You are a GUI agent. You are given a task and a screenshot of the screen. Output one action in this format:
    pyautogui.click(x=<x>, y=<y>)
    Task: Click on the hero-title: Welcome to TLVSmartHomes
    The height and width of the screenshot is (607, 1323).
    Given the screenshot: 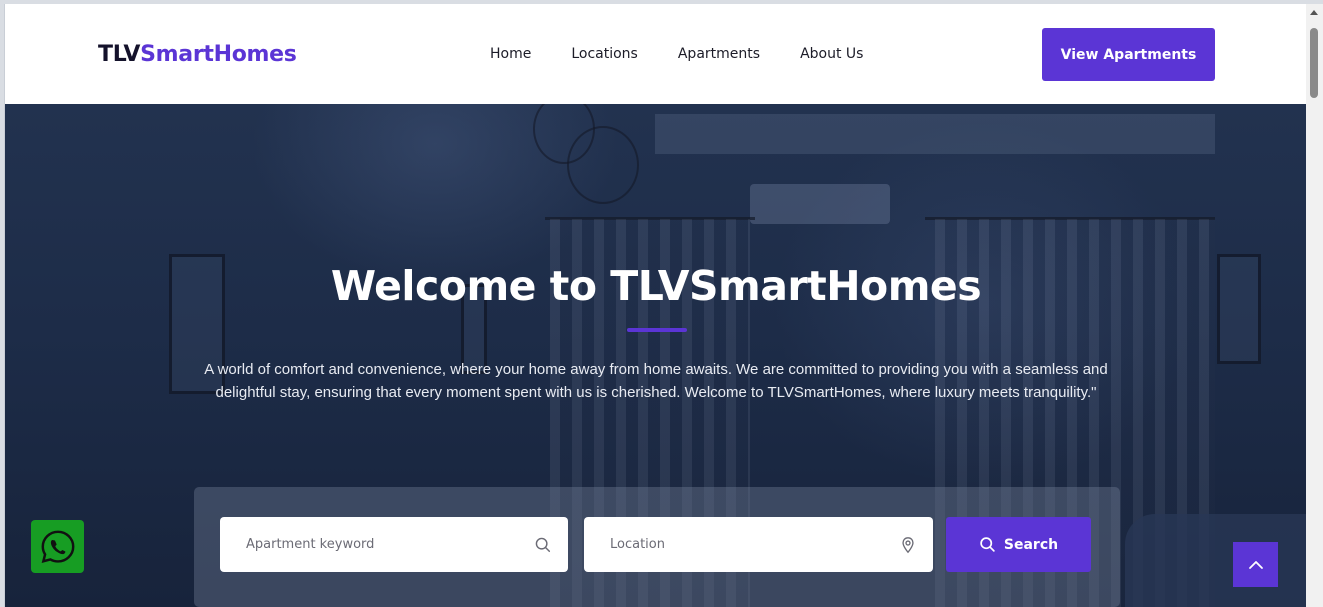 What is the action you would take?
    pyautogui.click(x=656, y=286)
    